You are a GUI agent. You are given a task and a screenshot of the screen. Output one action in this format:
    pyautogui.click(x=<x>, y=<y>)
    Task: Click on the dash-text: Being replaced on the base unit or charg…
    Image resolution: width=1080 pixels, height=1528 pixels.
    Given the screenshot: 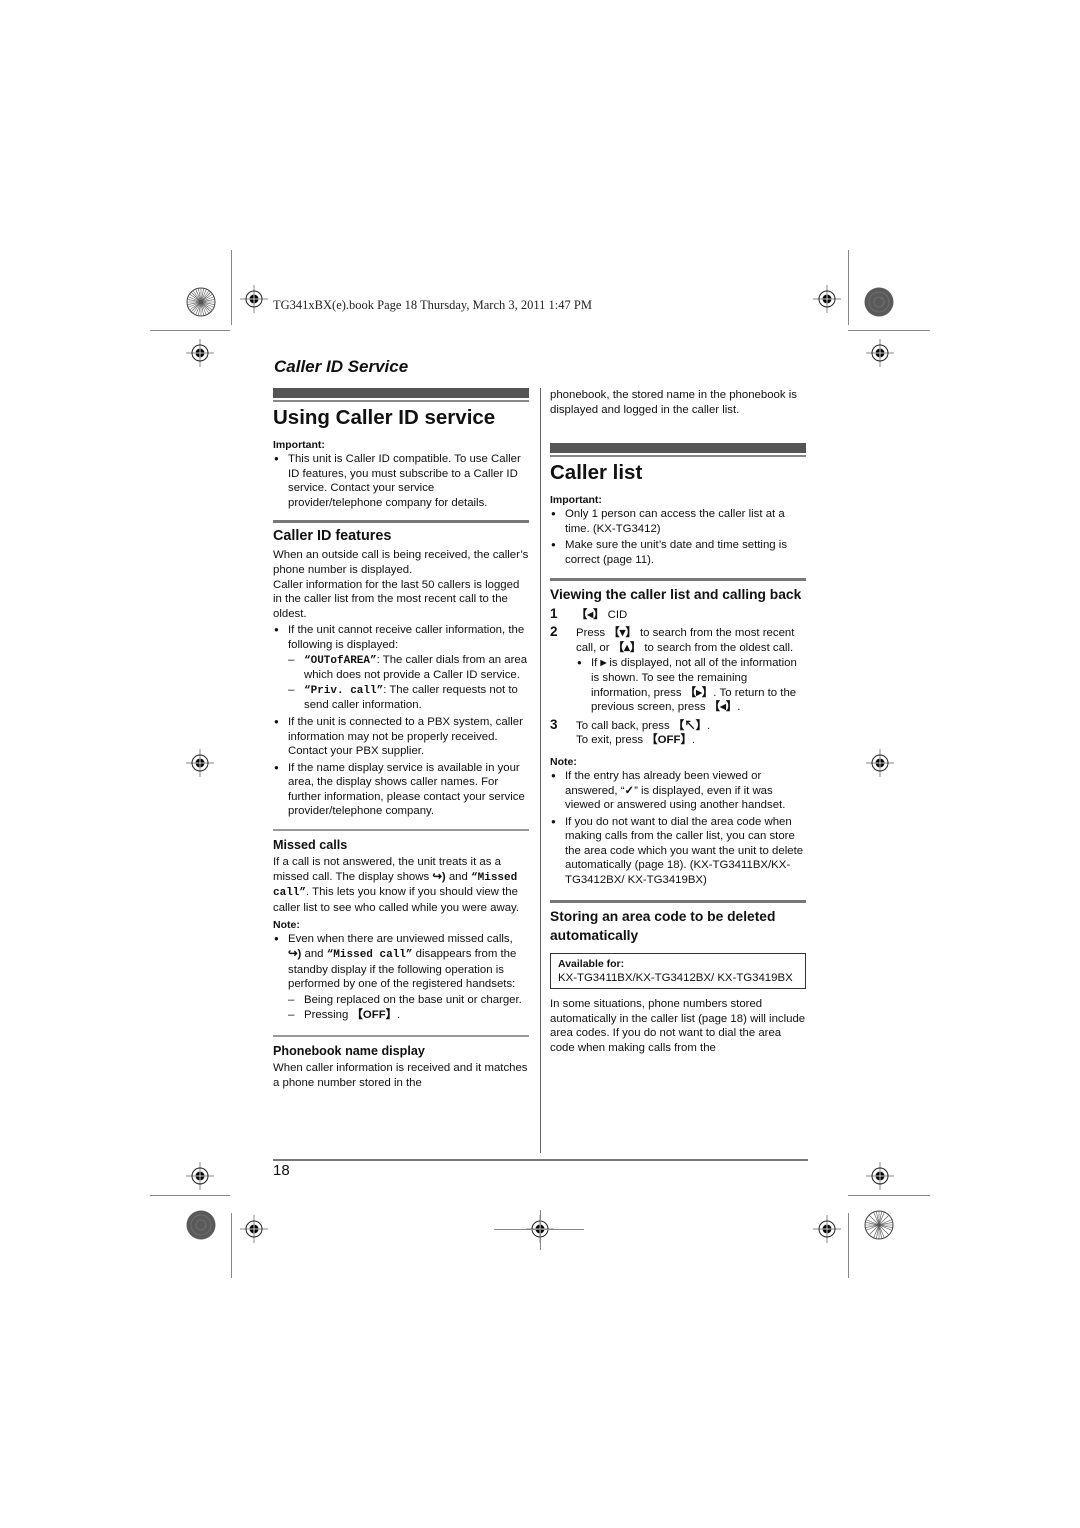 What is the action you would take?
    pyautogui.click(x=413, y=999)
    